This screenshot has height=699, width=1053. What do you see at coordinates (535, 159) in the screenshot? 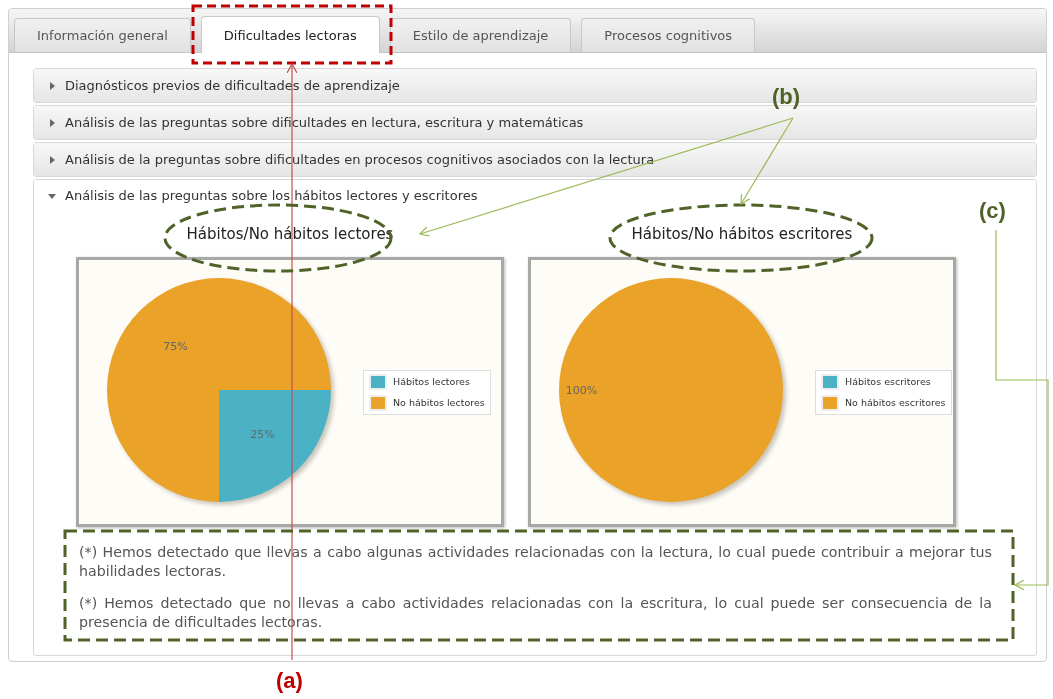
I see `accordion-header: Análisis de la preguntas sobre dificultades en procesos cognitivos asociados con la lectura` at bounding box center [535, 159].